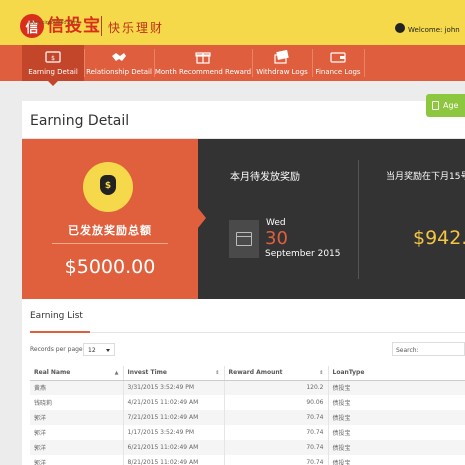 Image resolution: width=465 pixels, height=465 pixels. What do you see at coordinates (396, 373) in the screenshot?
I see `column-header-loan-type: LoanType` at bounding box center [396, 373].